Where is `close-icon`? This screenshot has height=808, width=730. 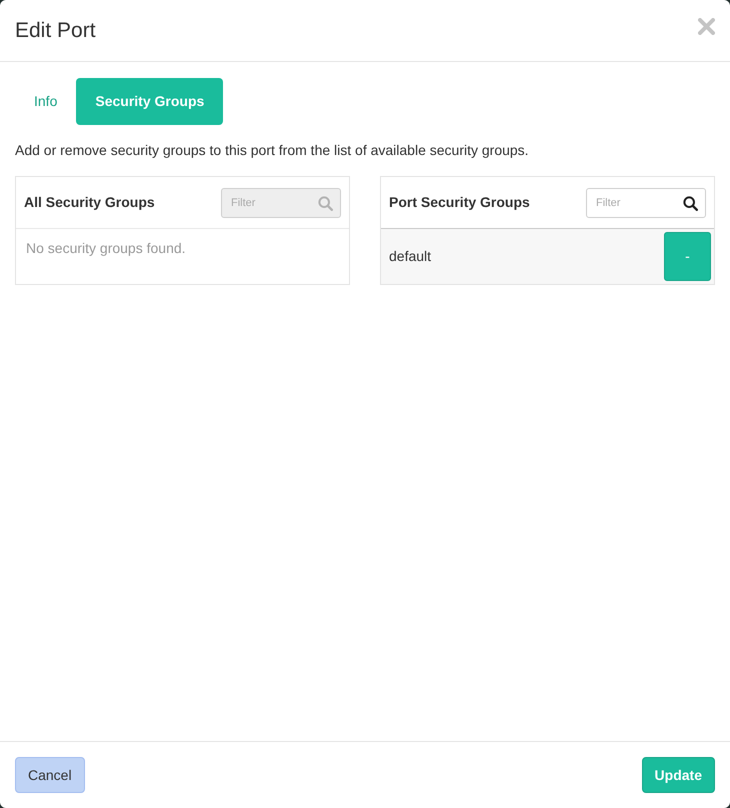 close-icon is located at coordinates (706, 26).